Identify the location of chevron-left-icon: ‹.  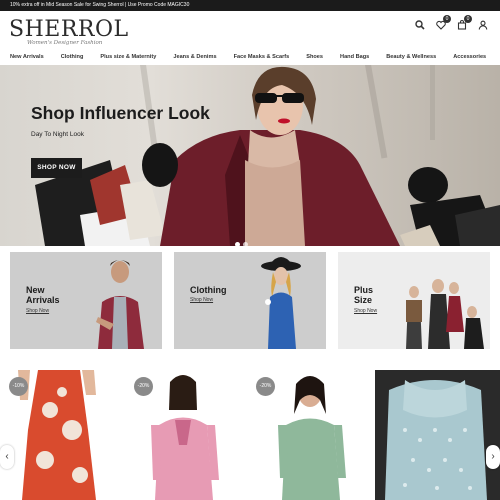
(7, 456).